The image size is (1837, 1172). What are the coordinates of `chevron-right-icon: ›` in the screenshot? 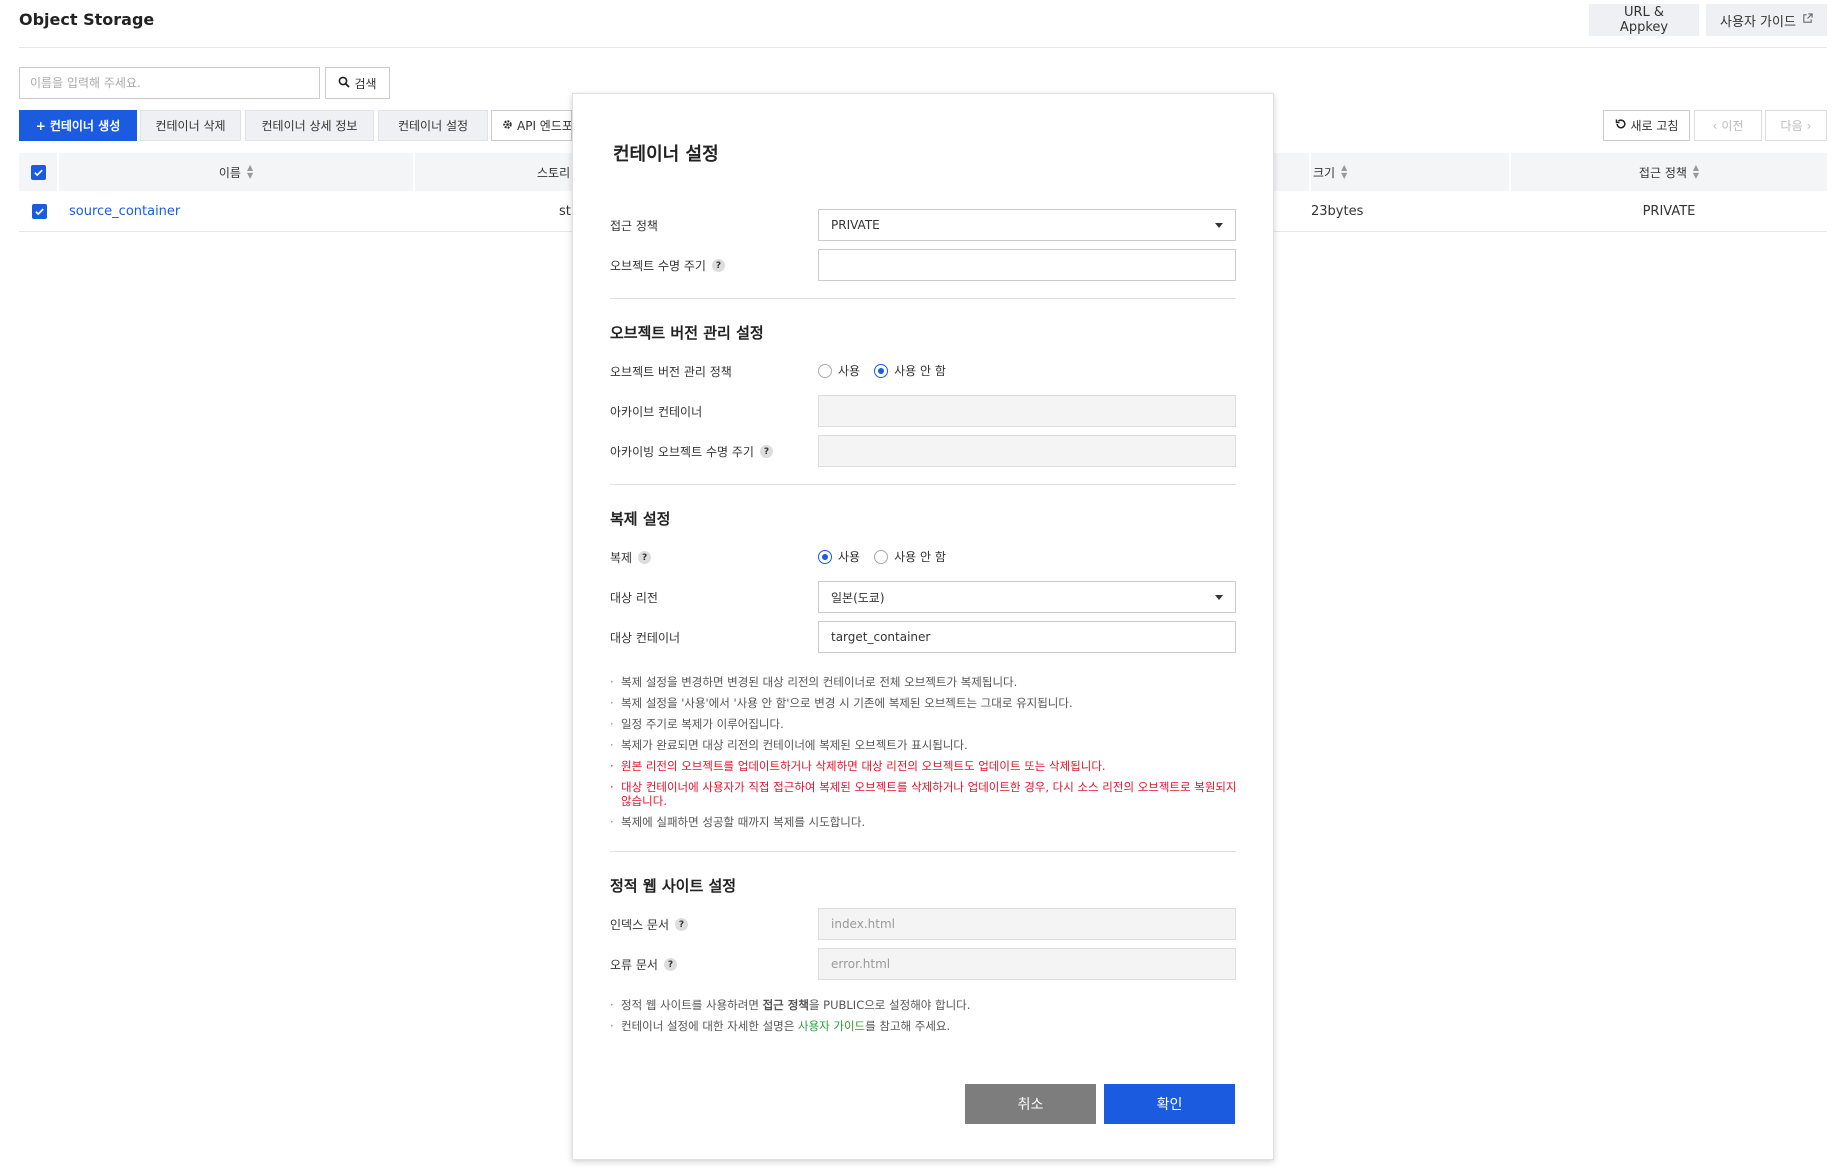 It's located at (1809, 125).